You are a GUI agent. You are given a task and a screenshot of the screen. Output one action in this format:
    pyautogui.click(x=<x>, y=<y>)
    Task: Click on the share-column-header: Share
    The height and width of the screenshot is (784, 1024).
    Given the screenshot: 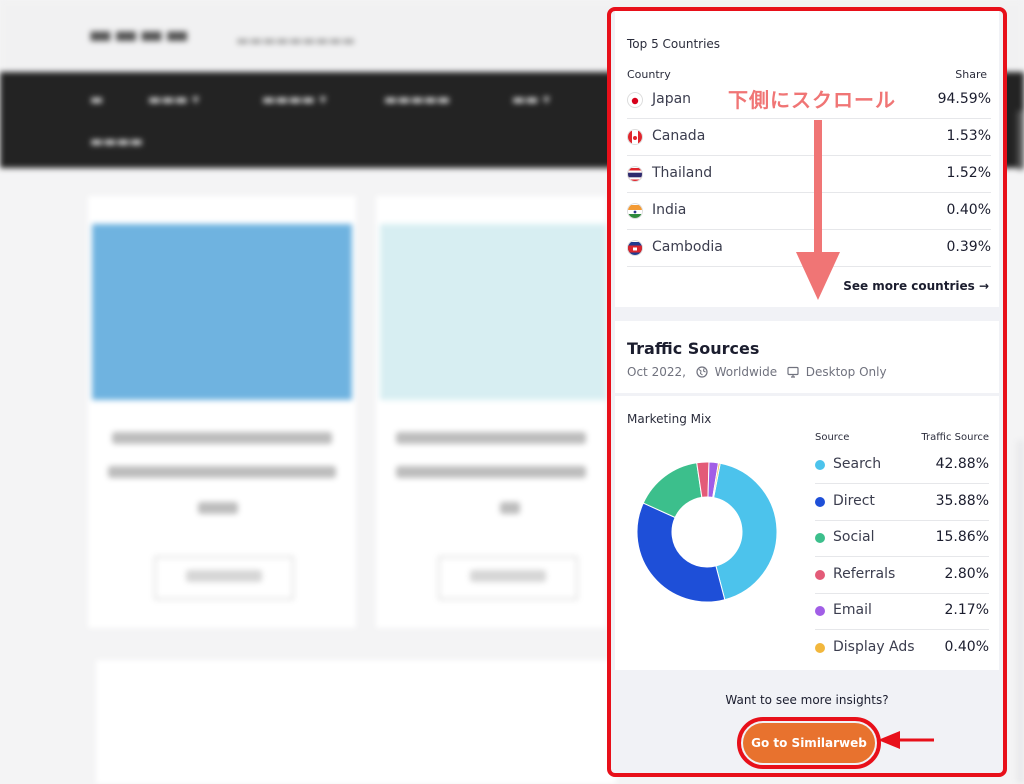 What is the action you would take?
    pyautogui.click(x=971, y=74)
    